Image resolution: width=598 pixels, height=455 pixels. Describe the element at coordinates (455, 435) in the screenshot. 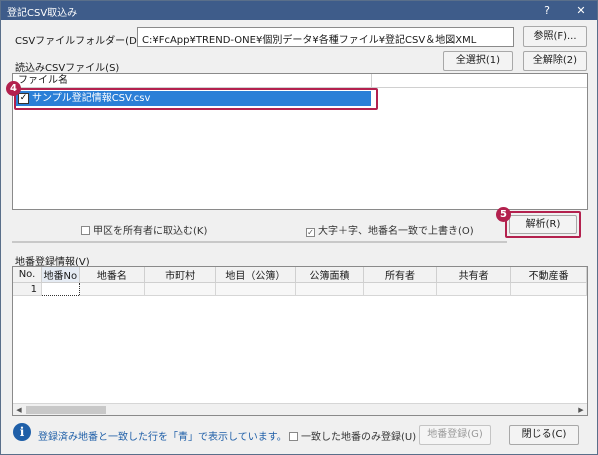

I see `register-parcel-button: 地番登録(G)` at that location.